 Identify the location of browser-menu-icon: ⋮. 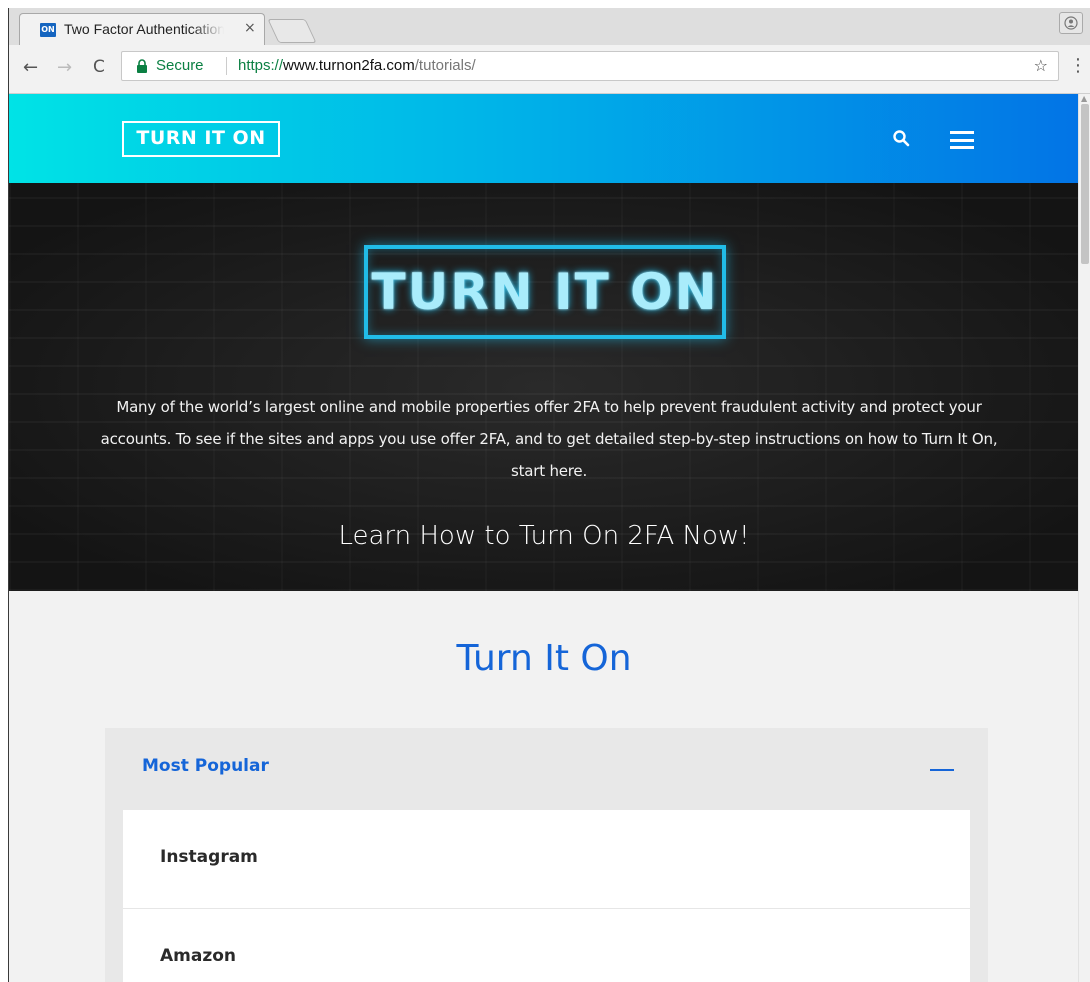
(1078, 65).